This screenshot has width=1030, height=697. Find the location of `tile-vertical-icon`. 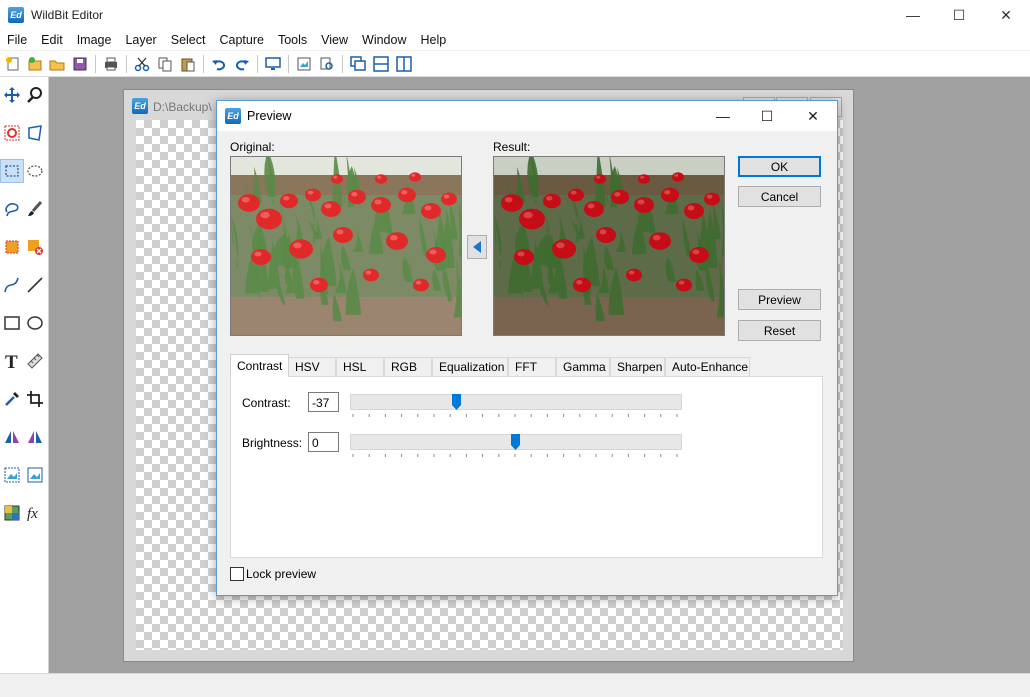

tile-vertical-icon is located at coordinates (404, 63).